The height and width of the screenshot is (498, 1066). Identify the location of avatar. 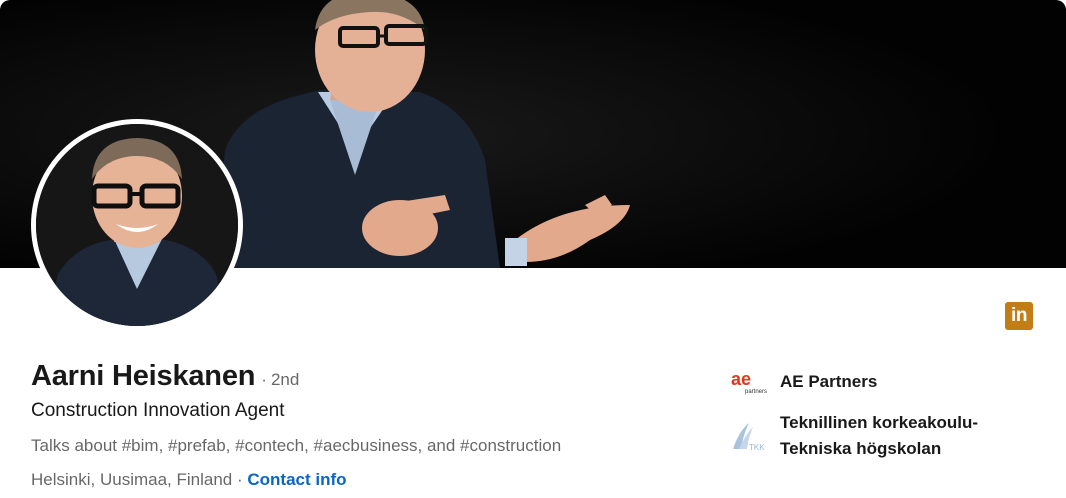
(137, 225).